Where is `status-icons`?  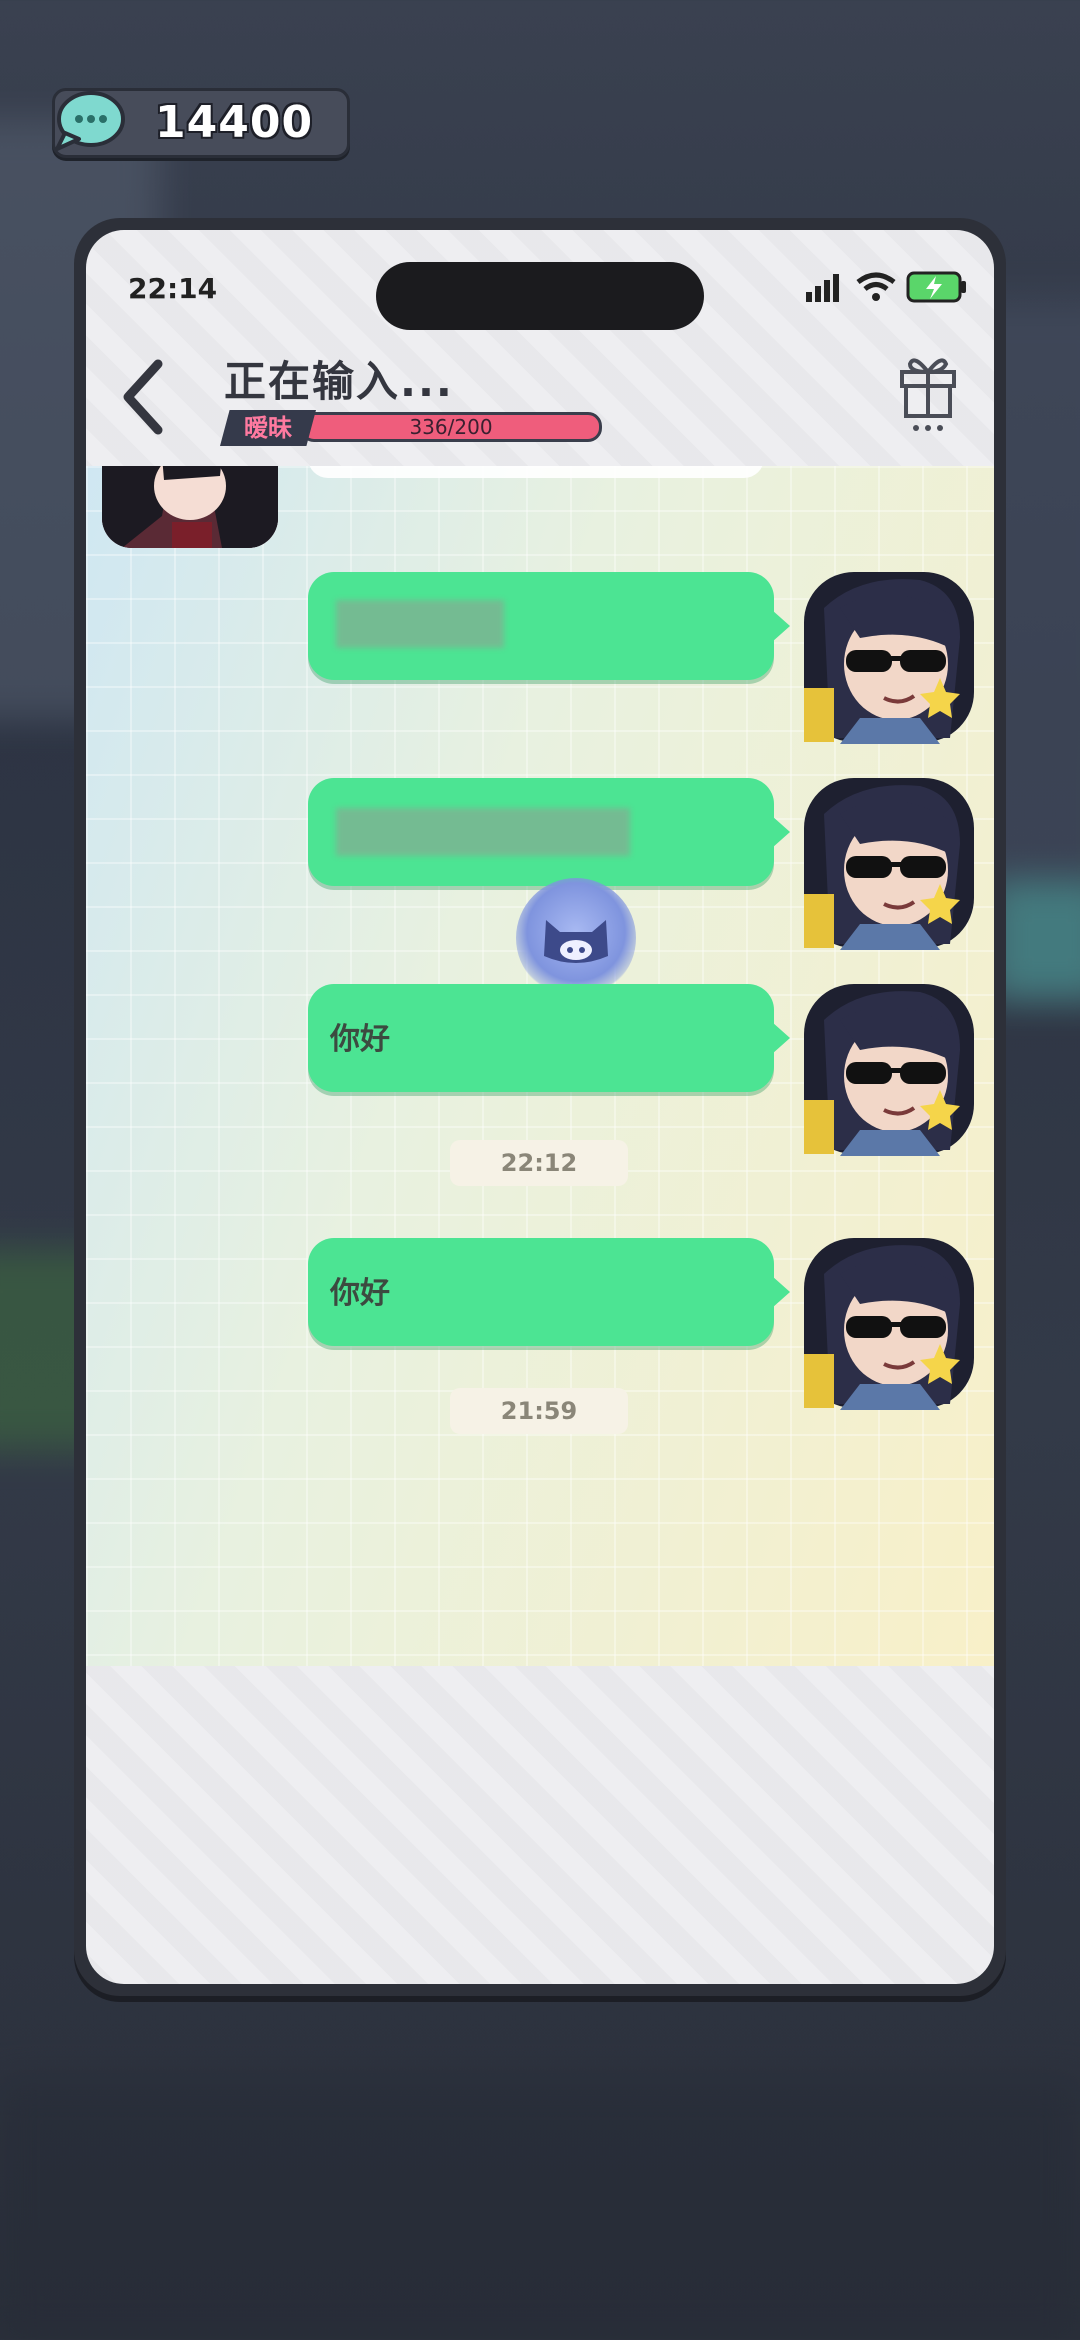 status-icons is located at coordinates (887, 287).